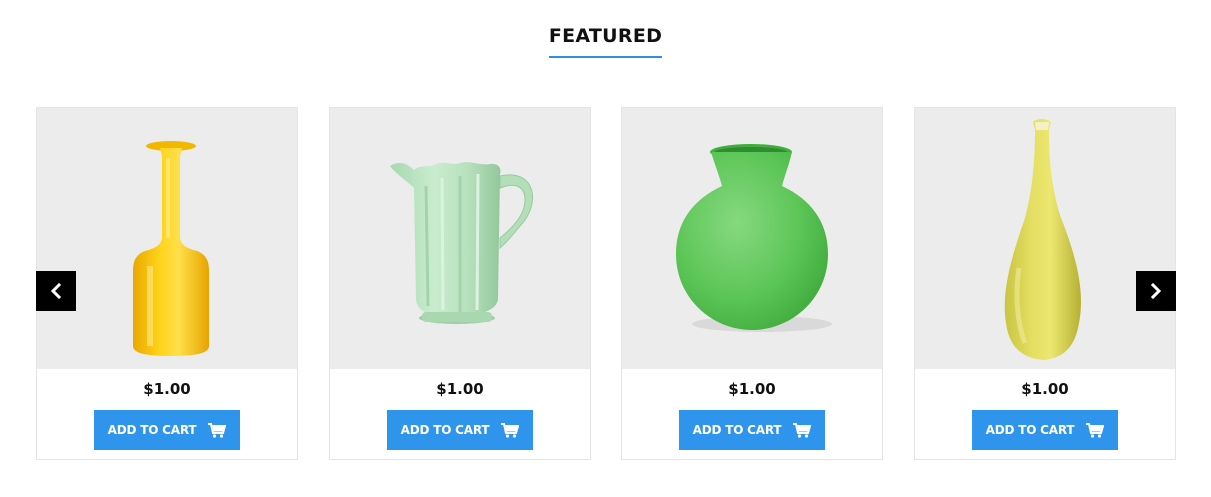 This screenshot has width=1211, height=497. What do you see at coordinates (1042, 239) in the screenshot?
I see `yellow-tall-vase-icon` at bounding box center [1042, 239].